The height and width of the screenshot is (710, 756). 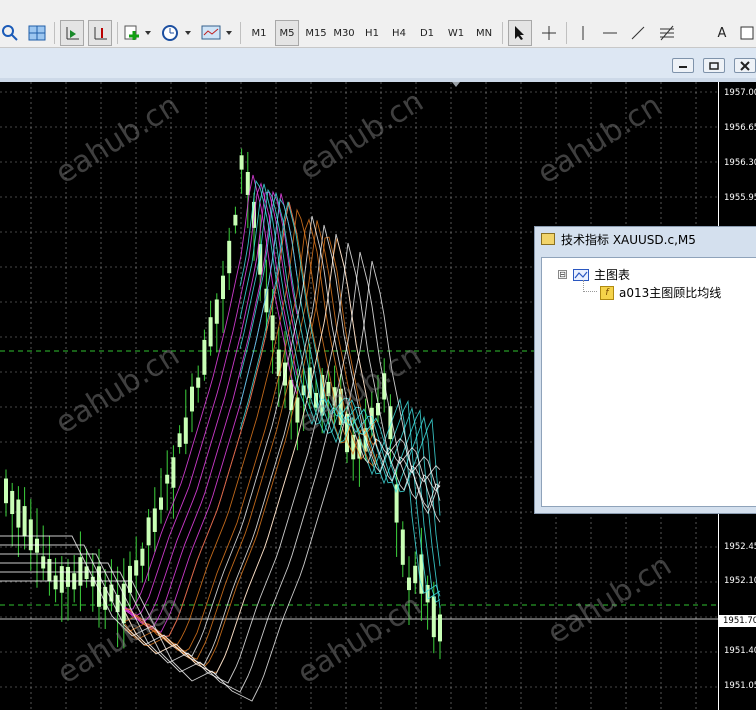 I want to click on price-label: 1957.00, so click(x=740, y=93).